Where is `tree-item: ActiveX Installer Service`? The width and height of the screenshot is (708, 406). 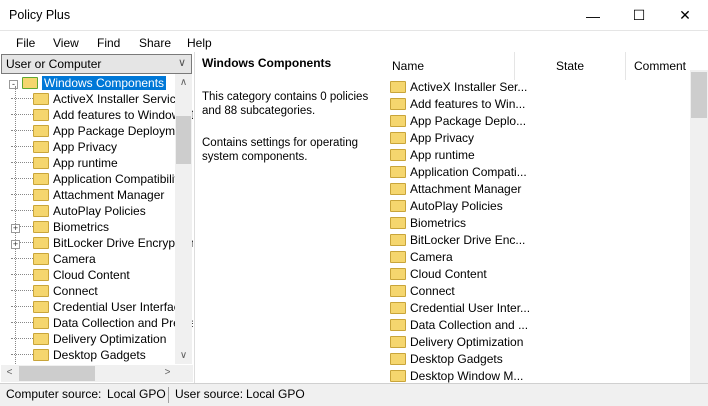
tree-item: ActiveX Installer Service is located at coordinates (96, 99).